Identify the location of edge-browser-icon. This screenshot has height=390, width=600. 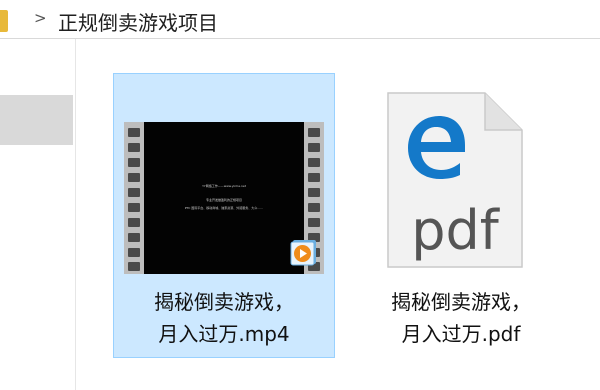
(436, 147).